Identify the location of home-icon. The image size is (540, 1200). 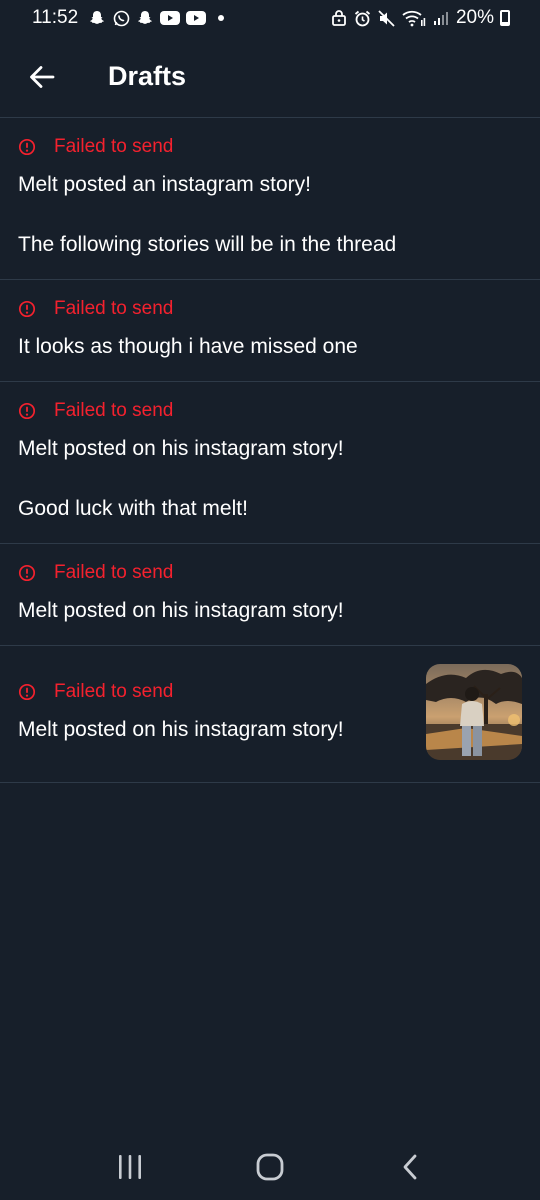
(270, 1167).